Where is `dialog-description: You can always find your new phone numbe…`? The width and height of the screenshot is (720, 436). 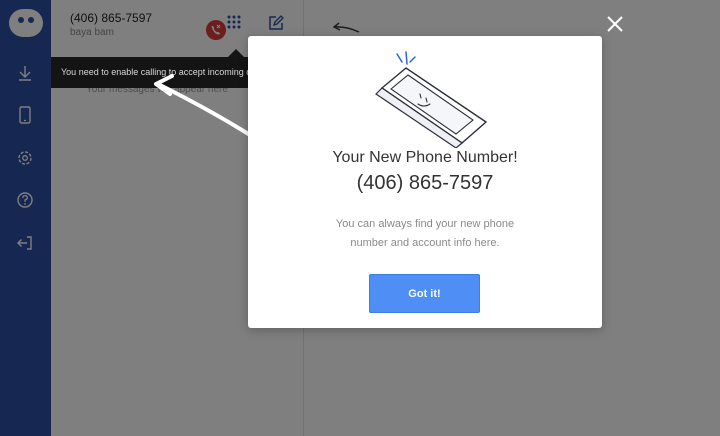 dialog-description: You can always find your new phone numbe… is located at coordinates (425, 233).